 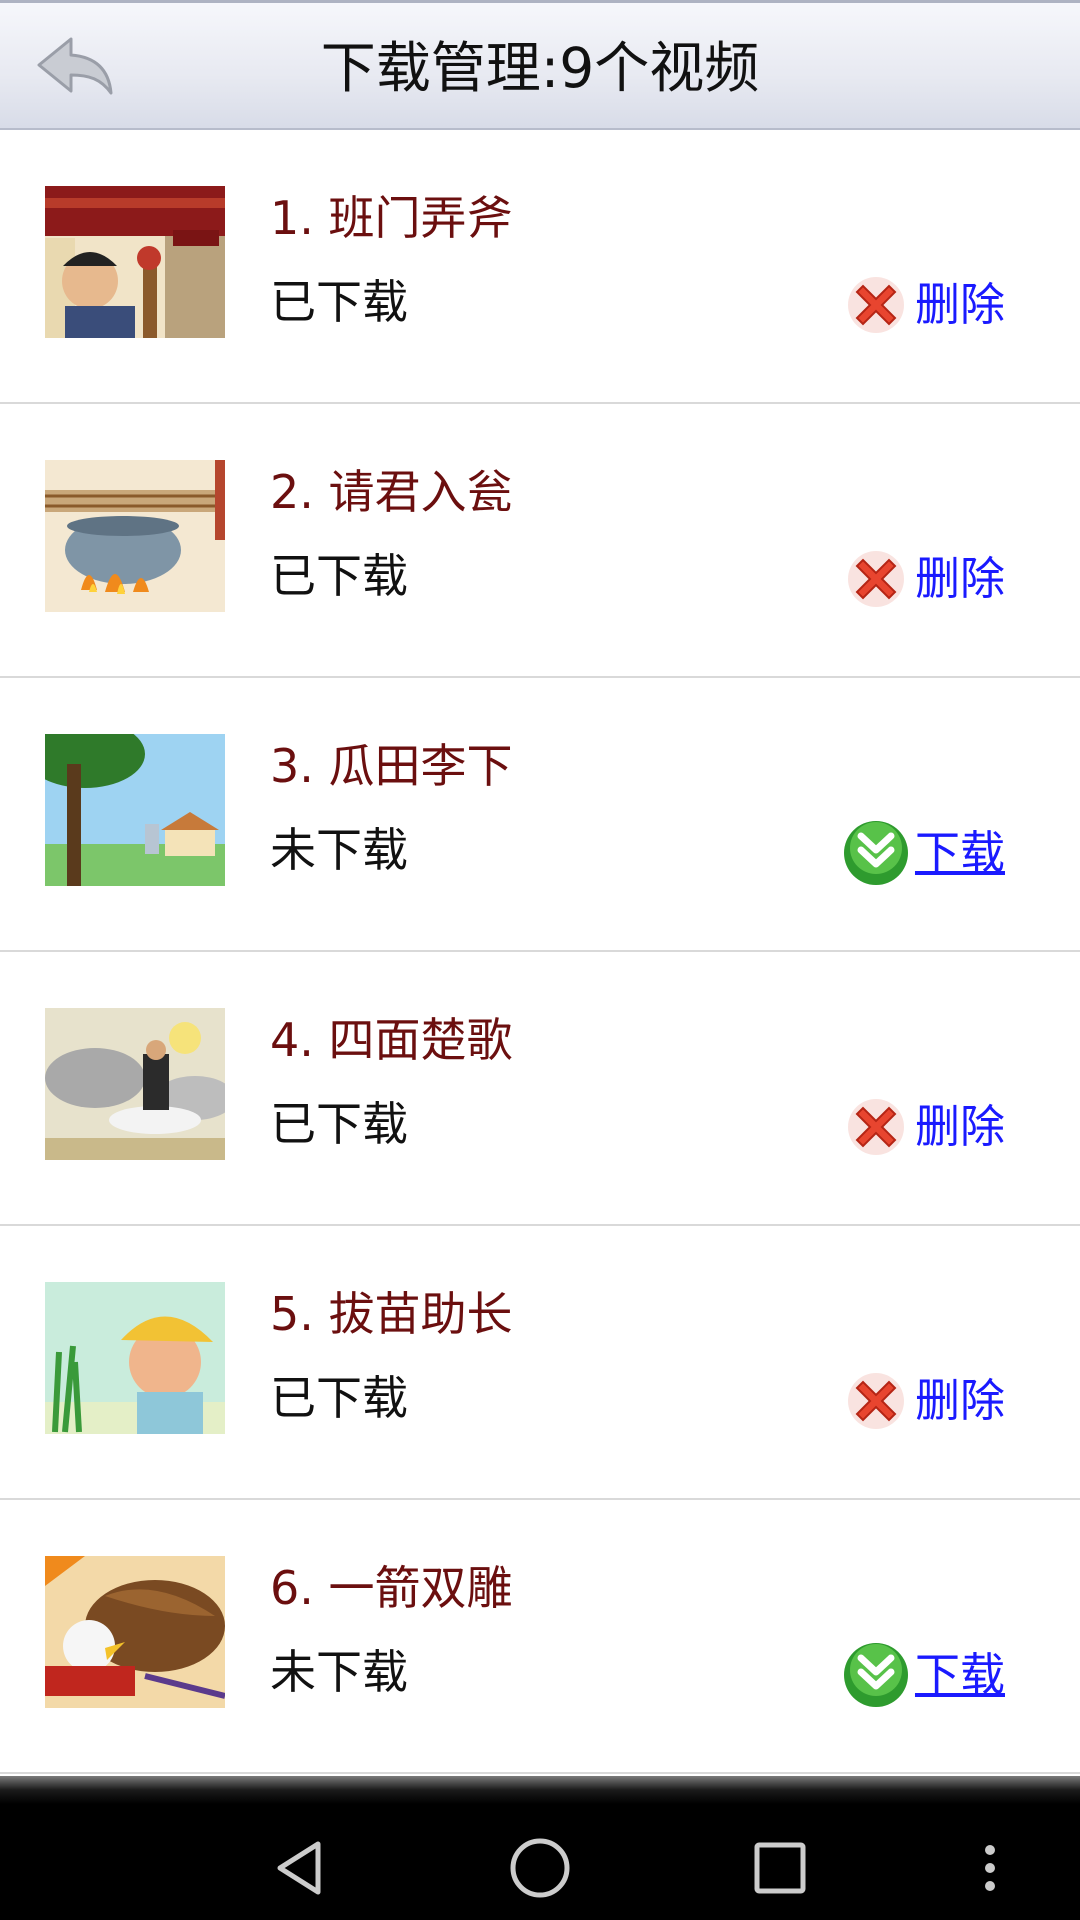 I want to click on triangle-back-icon, so click(x=299, y=1868).